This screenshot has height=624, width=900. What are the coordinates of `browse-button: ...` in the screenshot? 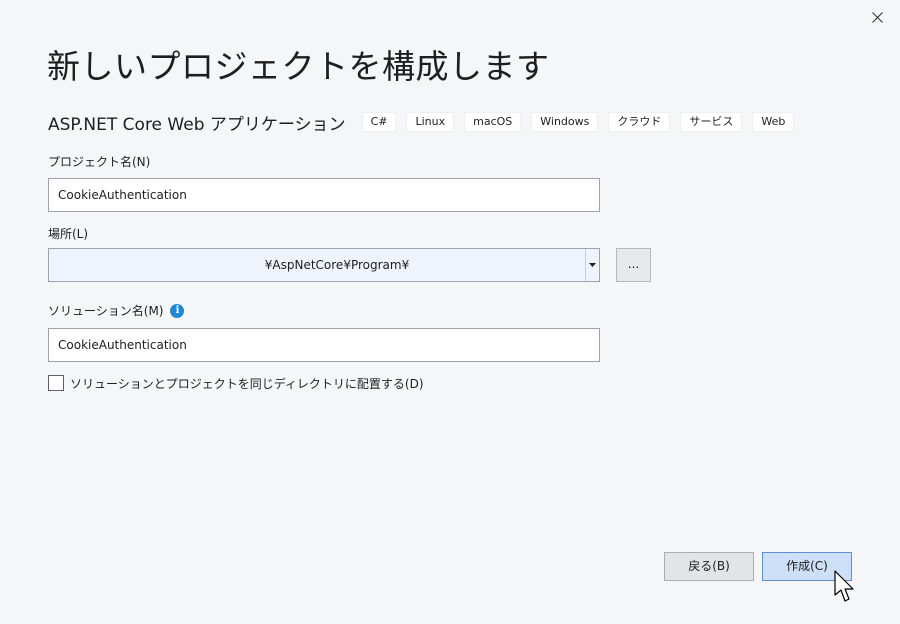 It's located at (633, 265).